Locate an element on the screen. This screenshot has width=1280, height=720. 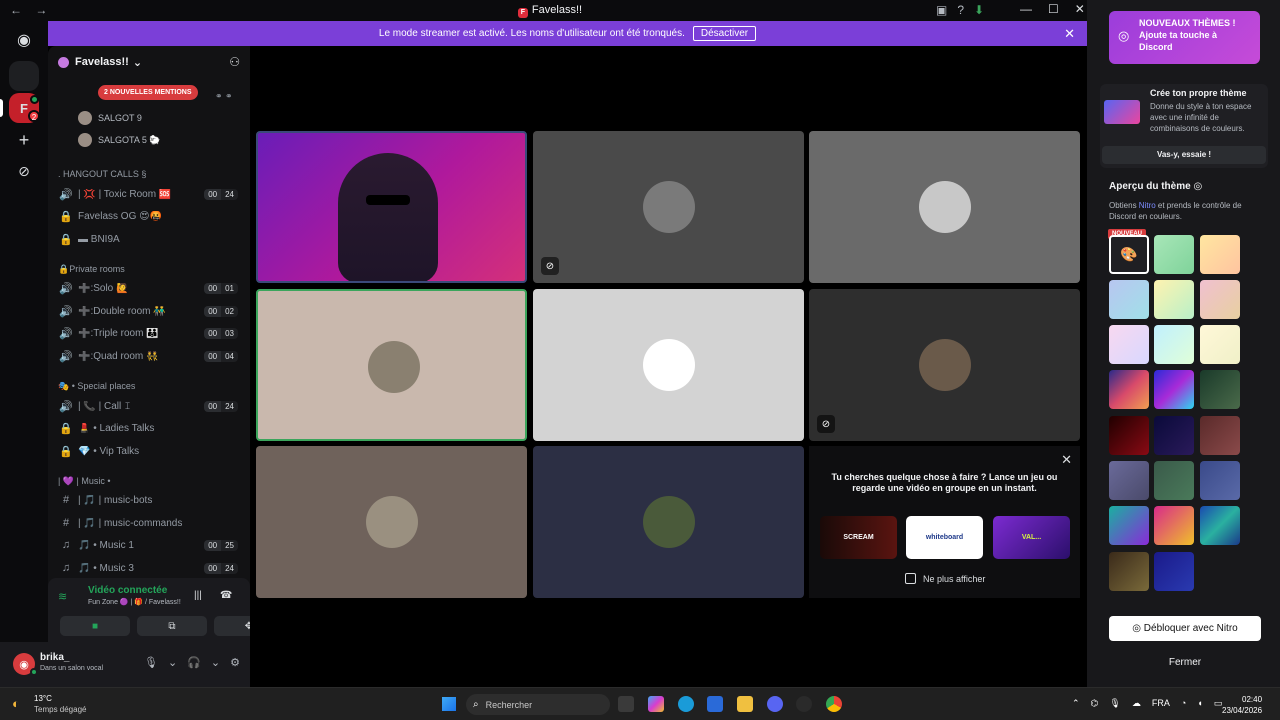
discord-taskbar-icon is located at coordinates (775, 704).